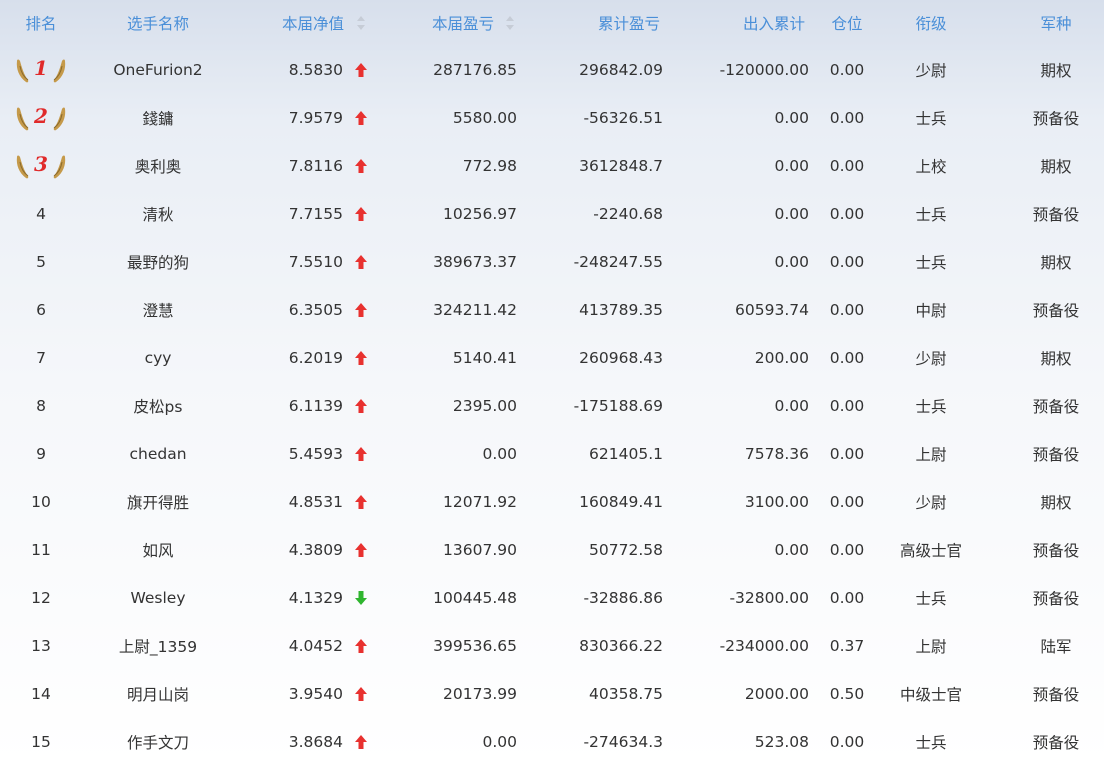  I want to click on total-profit-value: 40358.75, so click(626, 694).